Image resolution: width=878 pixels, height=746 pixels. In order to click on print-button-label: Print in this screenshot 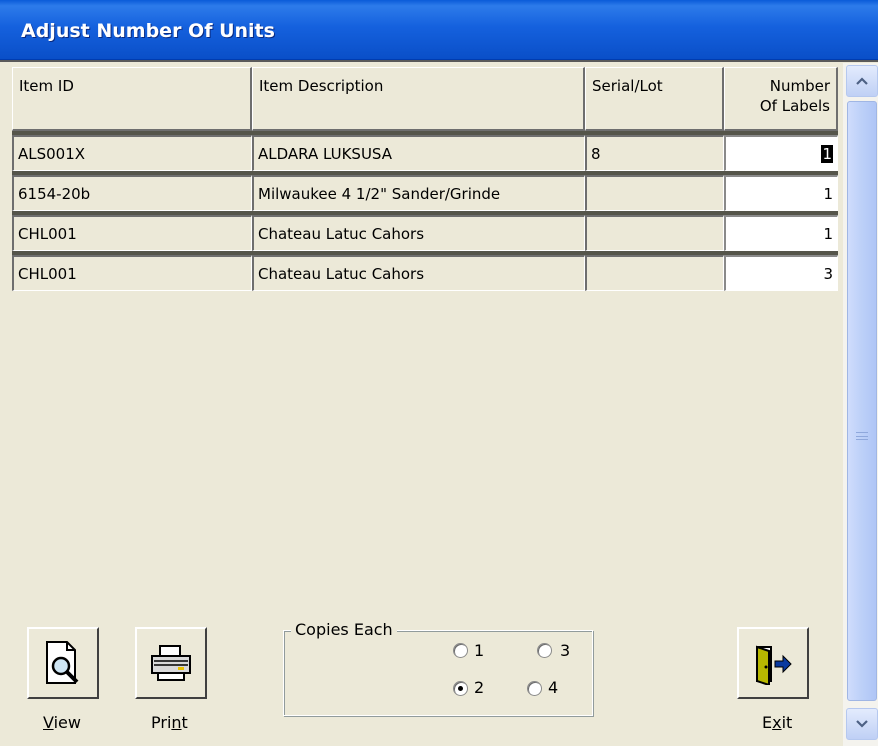, I will do `click(169, 722)`.